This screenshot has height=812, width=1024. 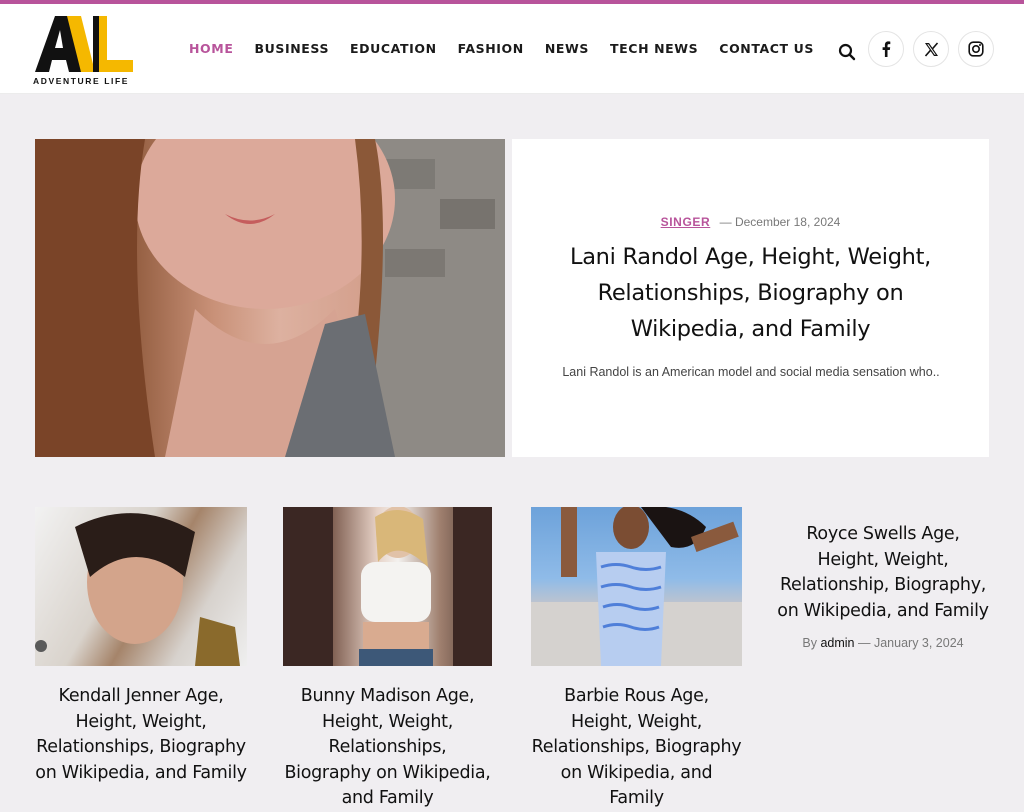 I want to click on side-post-meta: By admin — January 3, 2024, so click(x=883, y=643).